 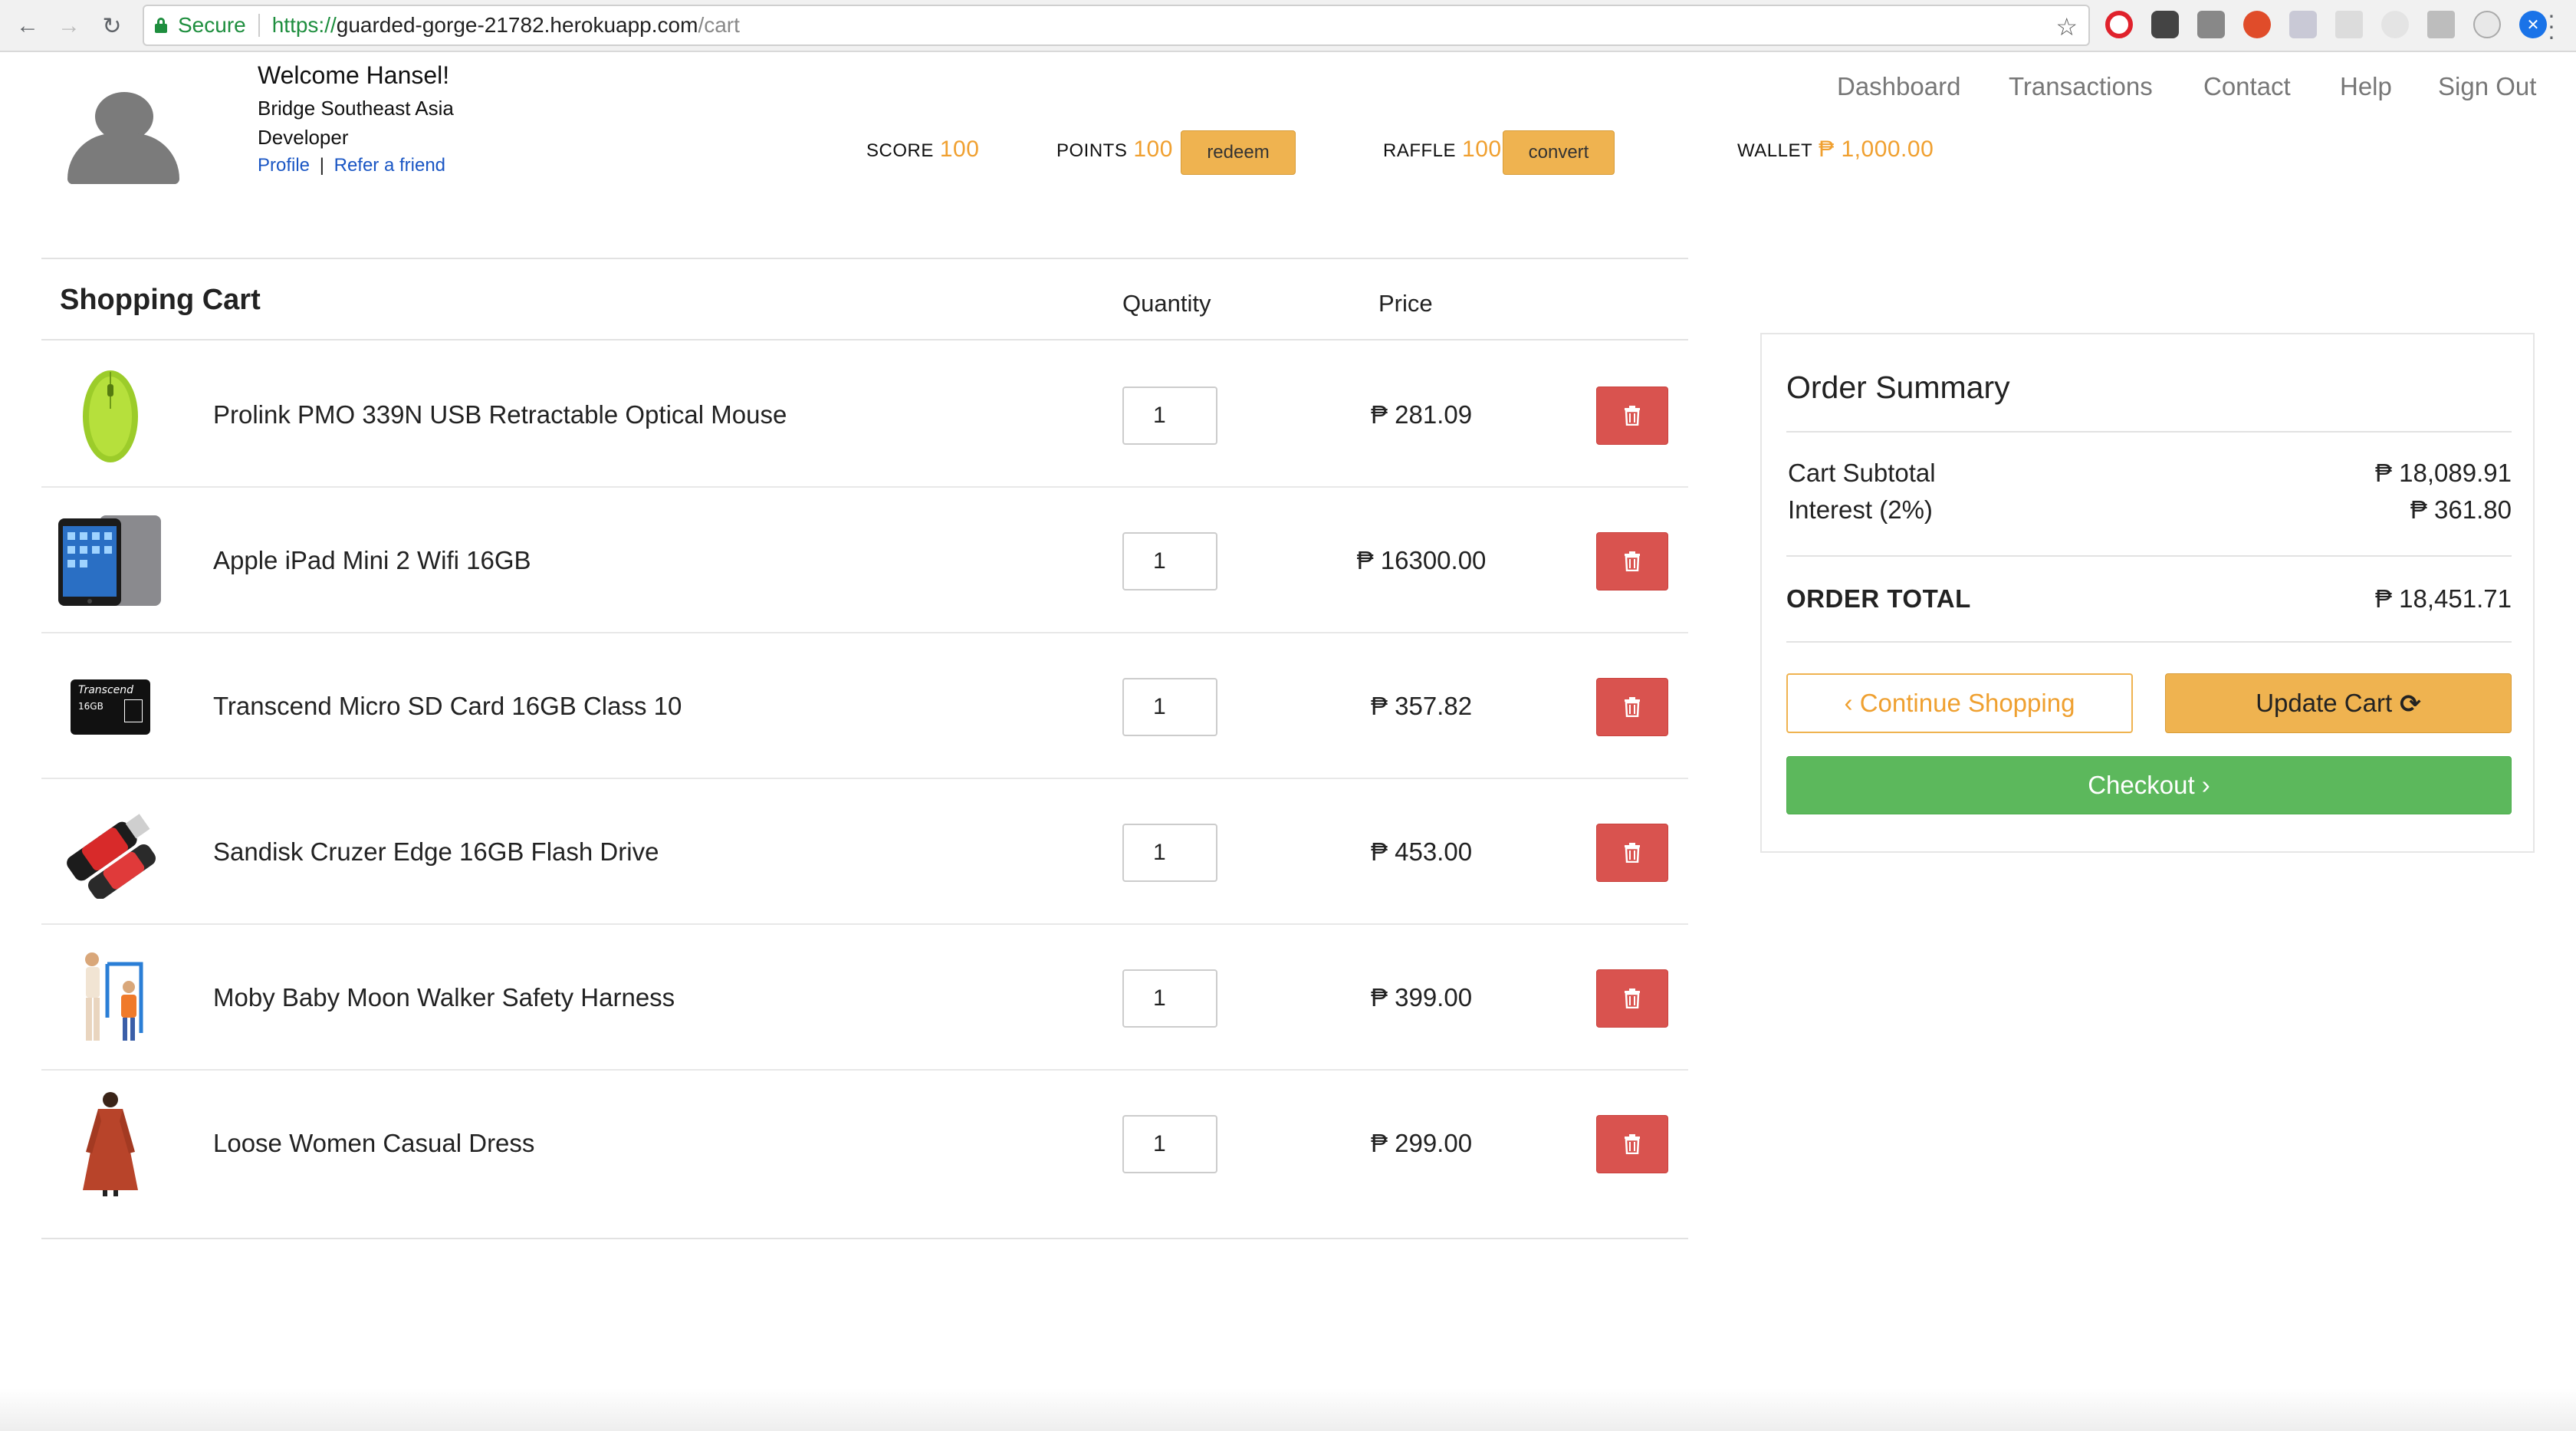 What do you see at coordinates (2150, 510) in the screenshot?
I see `interest-row: Interest (2%) ₱ 361.80` at bounding box center [2150, 510].